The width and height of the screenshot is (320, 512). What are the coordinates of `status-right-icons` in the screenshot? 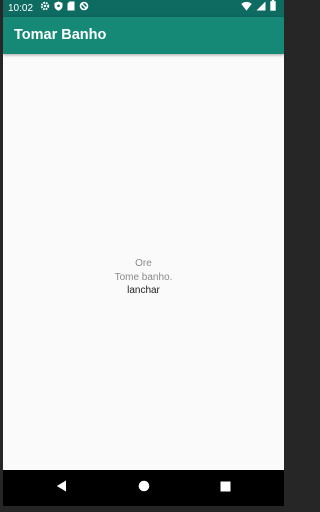 It's located at (258, 8).